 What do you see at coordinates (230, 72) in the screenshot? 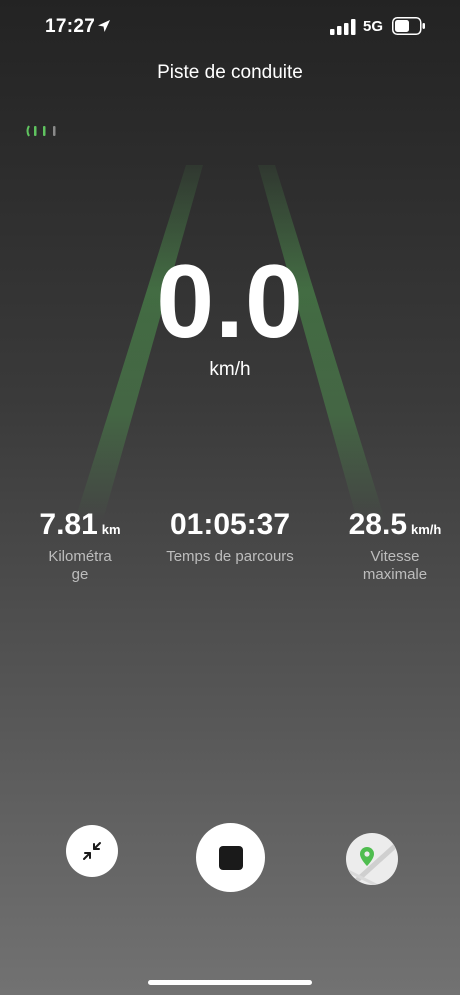
I see `page-title: Piste de conduite` at bounding box center [230, 72].